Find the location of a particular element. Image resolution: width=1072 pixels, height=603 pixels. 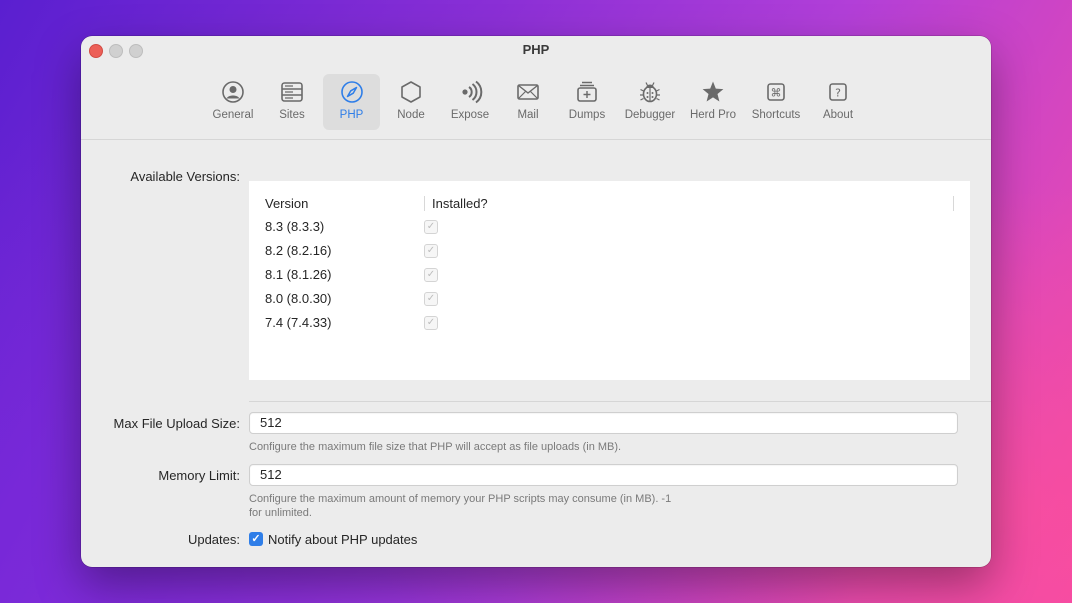

column-header-installed: Installed? is located at coordinates (460, 203).